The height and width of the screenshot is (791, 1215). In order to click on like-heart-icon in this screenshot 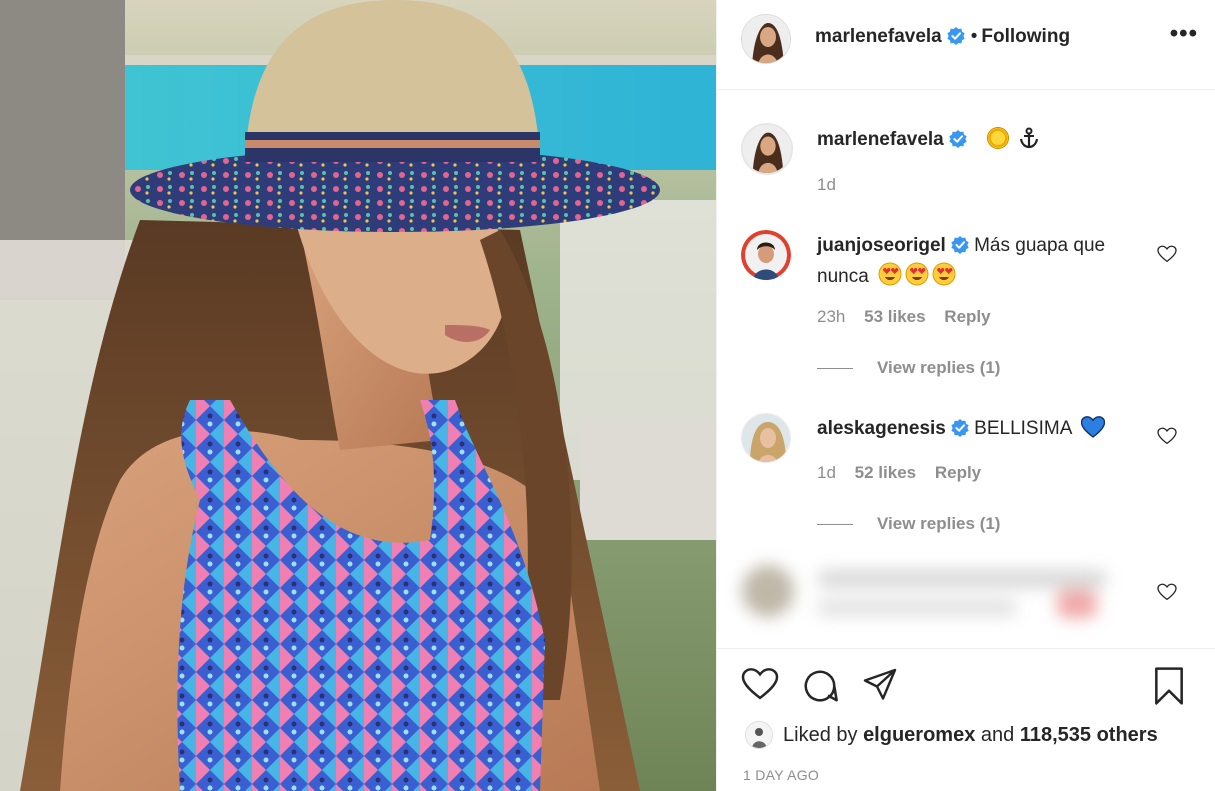, I will do `click(760, 686)`.